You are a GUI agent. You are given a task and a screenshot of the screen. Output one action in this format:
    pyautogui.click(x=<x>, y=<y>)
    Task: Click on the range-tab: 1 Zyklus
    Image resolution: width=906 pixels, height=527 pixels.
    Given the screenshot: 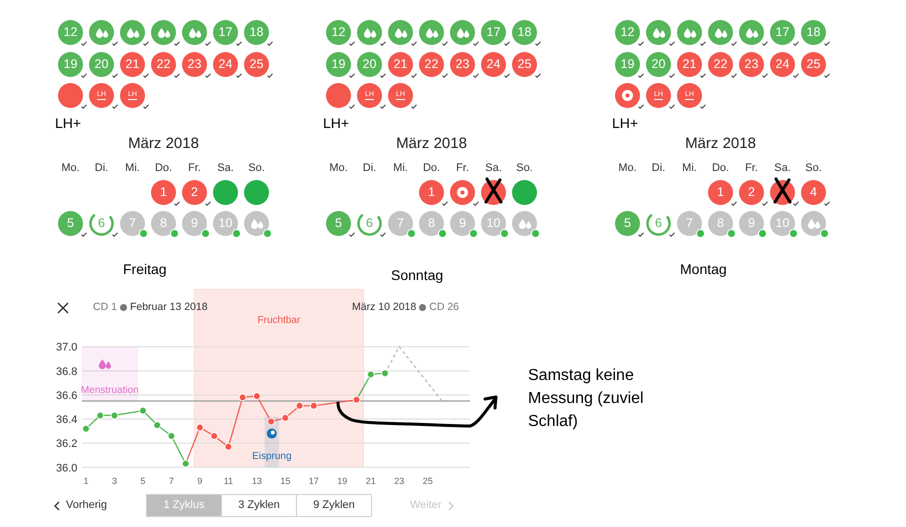 What is the action you would take?
    pyautogui.click(x=184, y=505)
    